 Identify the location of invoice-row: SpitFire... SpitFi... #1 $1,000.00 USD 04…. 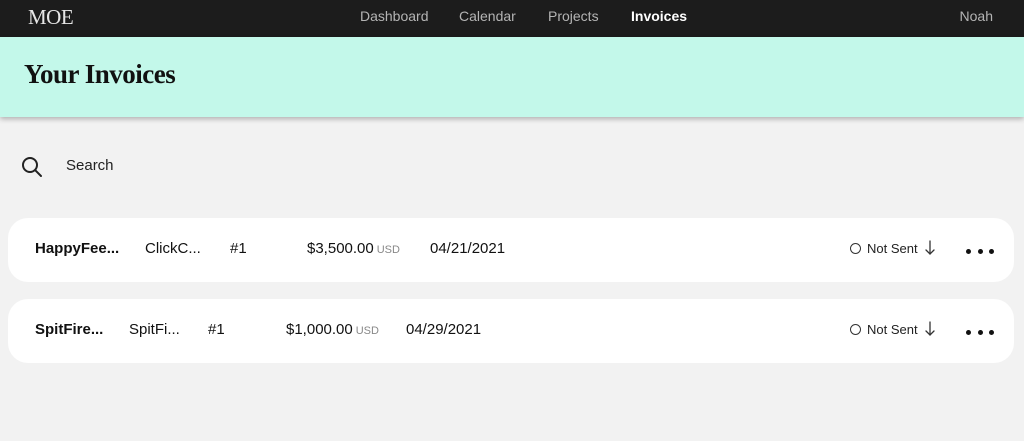
(511, 331).